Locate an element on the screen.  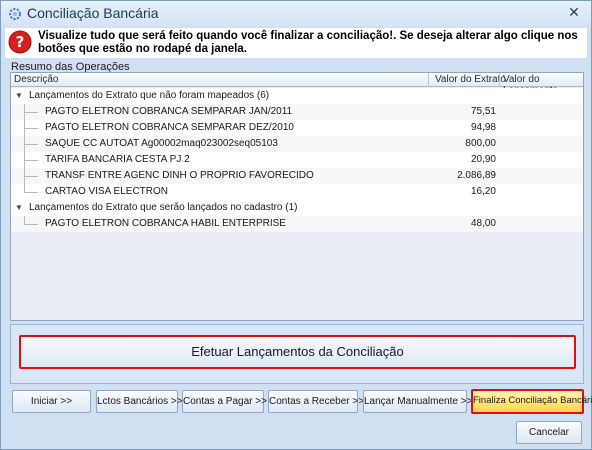
iniciar-button: Iniciar >> is located at coordinates (51, 401).